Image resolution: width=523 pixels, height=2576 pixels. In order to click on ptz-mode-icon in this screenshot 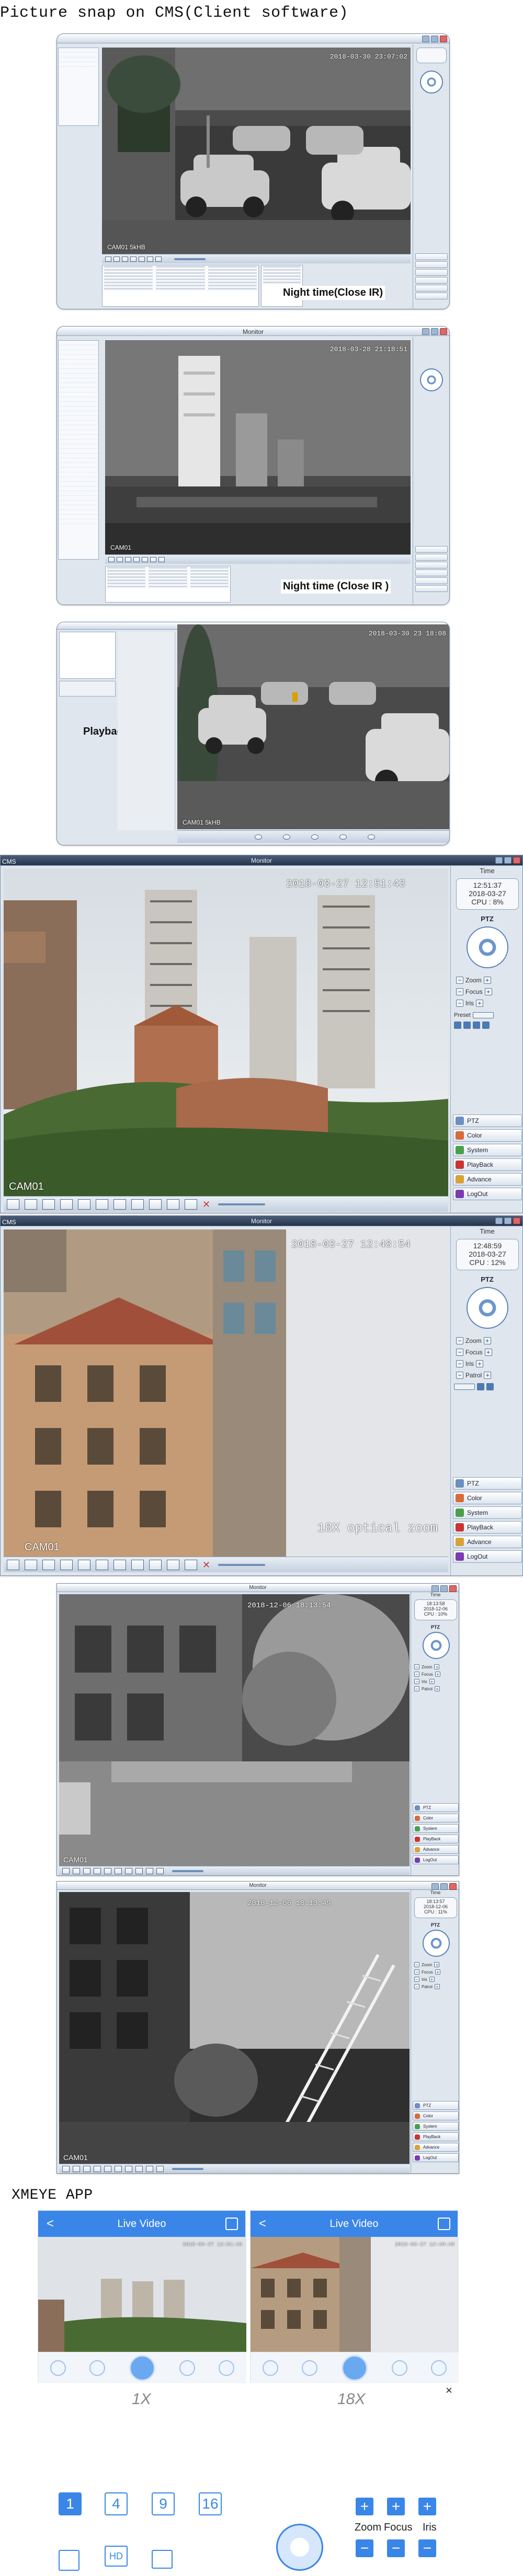, I will do `click(69, 2560)`.